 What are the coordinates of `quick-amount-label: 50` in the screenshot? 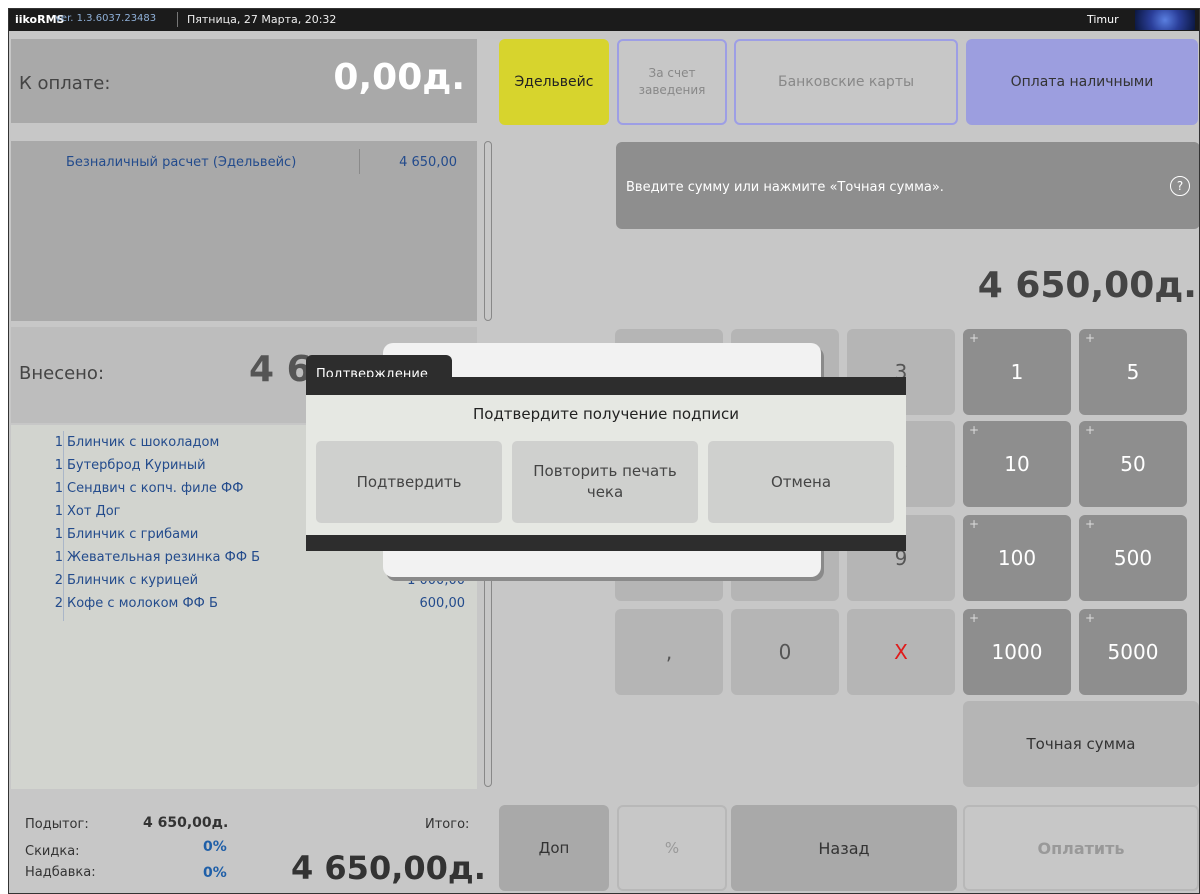 It's located at (1133, 464).